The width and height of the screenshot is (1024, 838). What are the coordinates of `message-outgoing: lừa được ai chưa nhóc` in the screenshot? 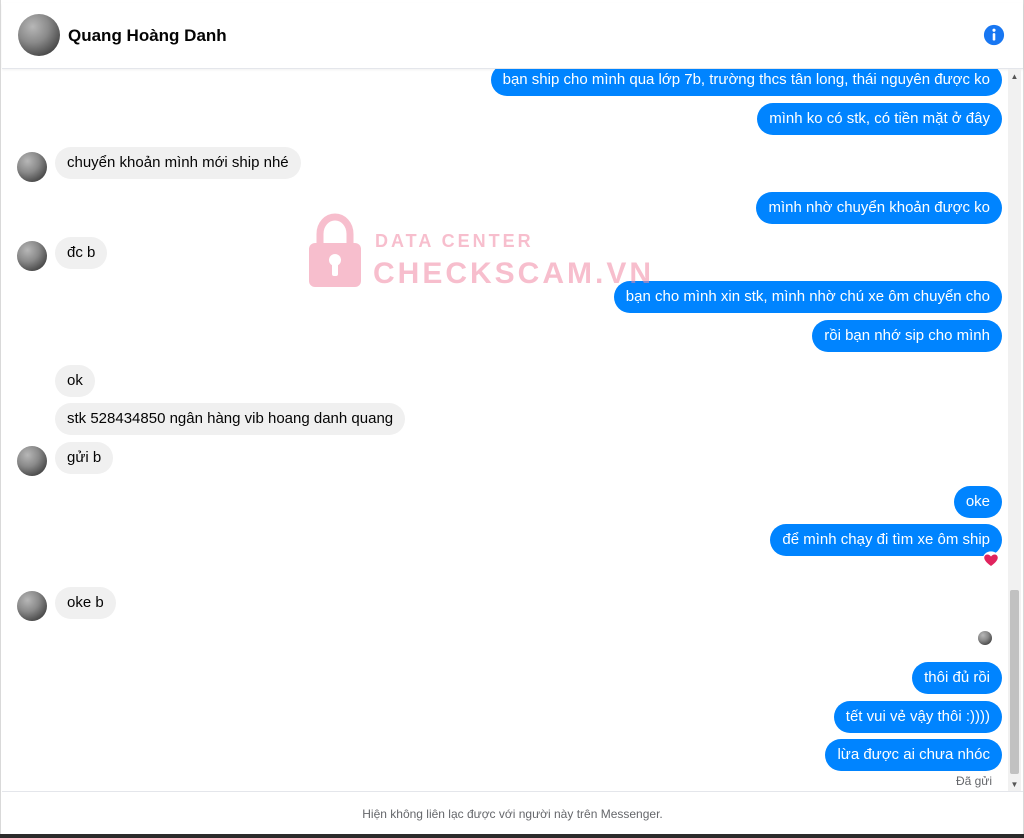 It's located at (913, 755).